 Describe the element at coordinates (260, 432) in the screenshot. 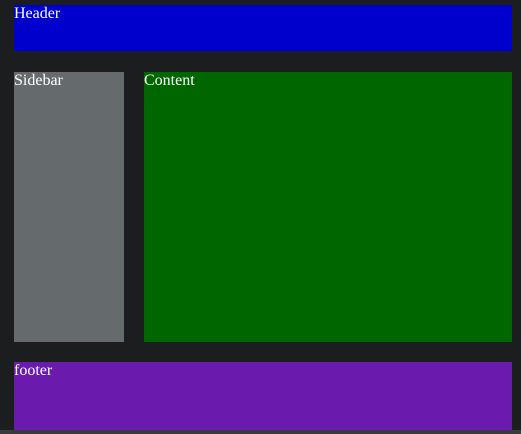

I see `window-bottom-edge` at that location.